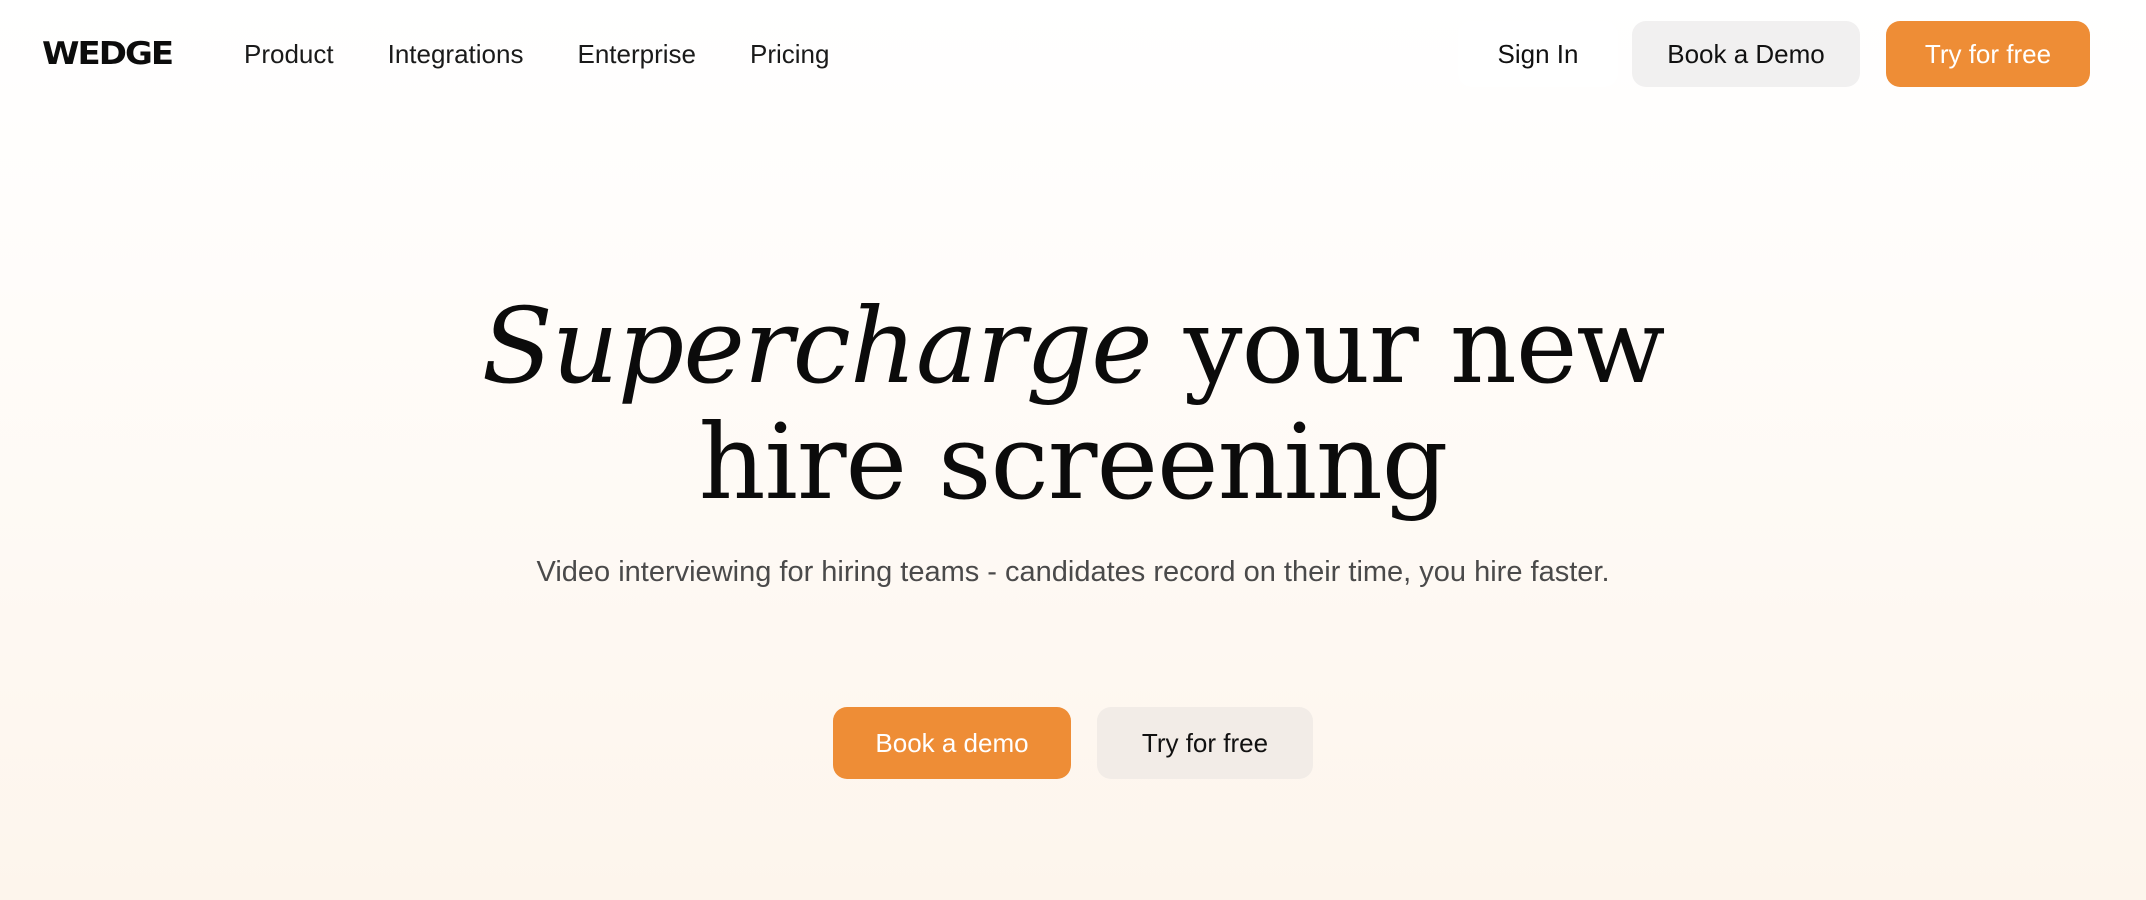  Describe the element at coordinates (952, 743) in the screenshot. I see `book-a-demo-cta-button: Book a demo` at that location.